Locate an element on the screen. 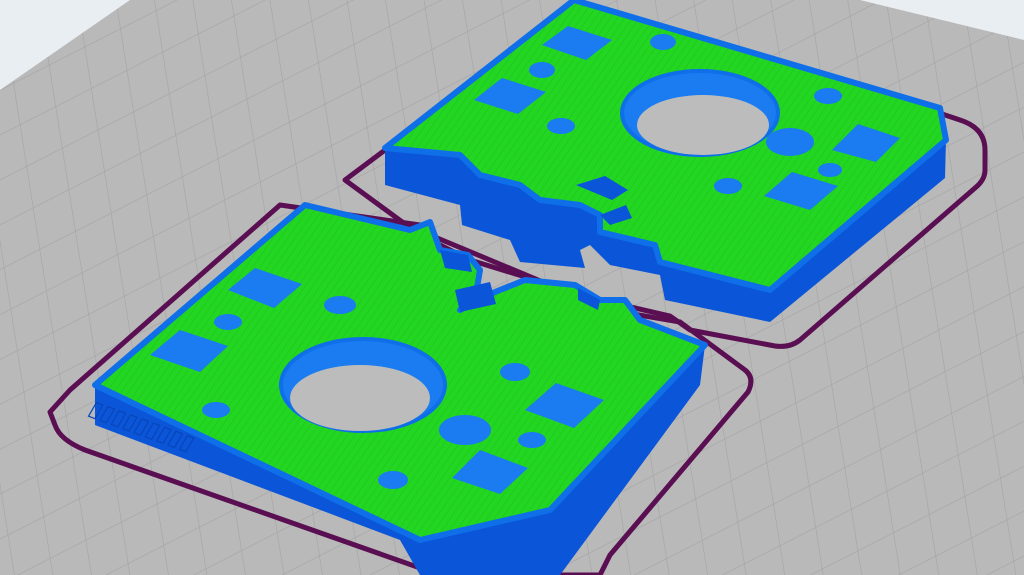 The height and width of the screenshot is (575, 1024). lower-large-hole-floor is located at coordinates (360, 398).